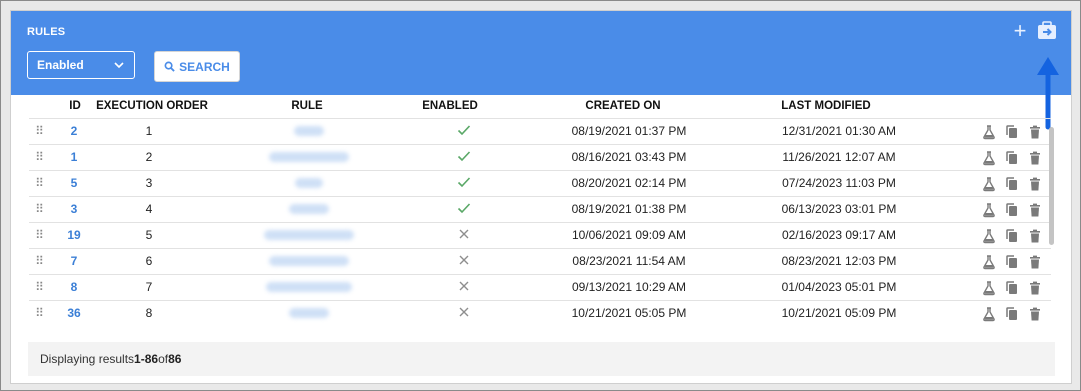 The height and width of the screenshot is (391, 1081). What do you see at coordinates (149, 313) in the screenshot?
I see `execution-order-value: 8` at bounding box center [149, 313].